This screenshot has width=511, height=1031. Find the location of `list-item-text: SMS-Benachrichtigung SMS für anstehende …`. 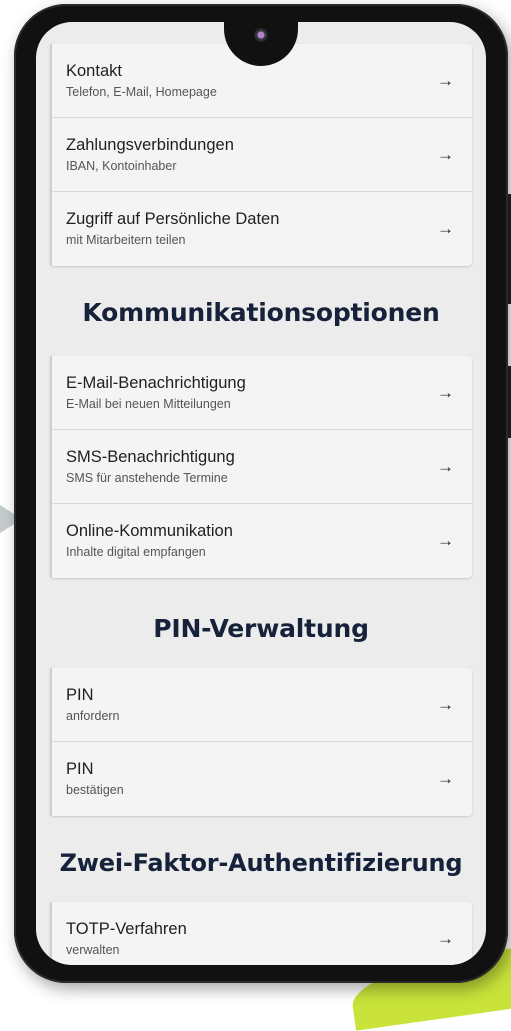

list-item-text: SMS-Benachrichtigung SMS für anstehende … is located at coordinates (150, 467).